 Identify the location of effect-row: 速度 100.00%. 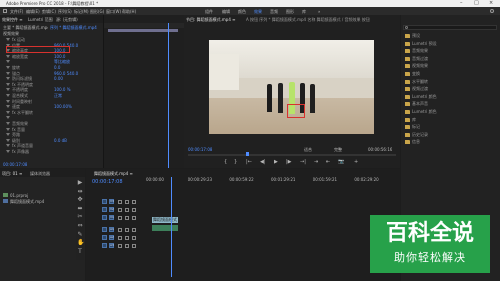
(51, 106).